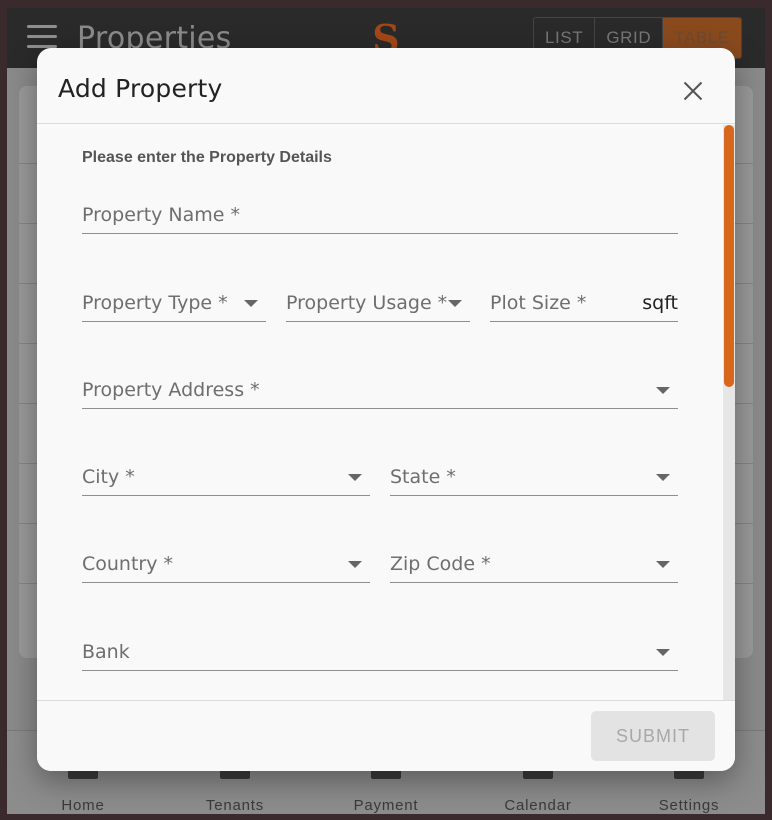  Describe the element at coordinates (207, 157) in the screenshot. I see `section-label: Please enter the Property Details` at that location.